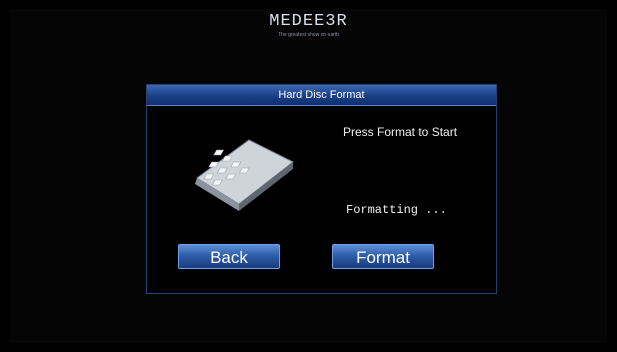 Image resolution: width=617 pixels, height=352 pixels. What do you see at coordinates (400, 132) in the screenshot?
I see `format-prompt: Press Format to Start` at bounding box center [400, 132].